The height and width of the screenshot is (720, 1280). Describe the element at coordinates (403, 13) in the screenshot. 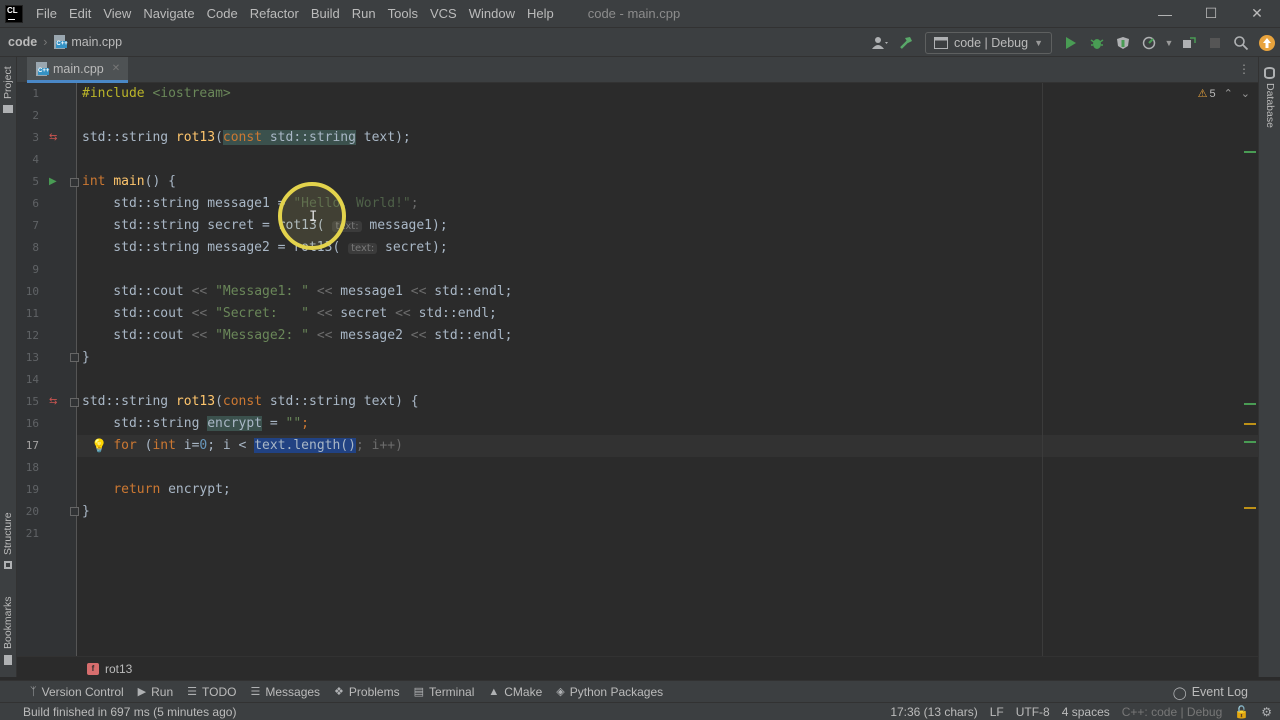

I see `menu-tools: Tools` at that location.